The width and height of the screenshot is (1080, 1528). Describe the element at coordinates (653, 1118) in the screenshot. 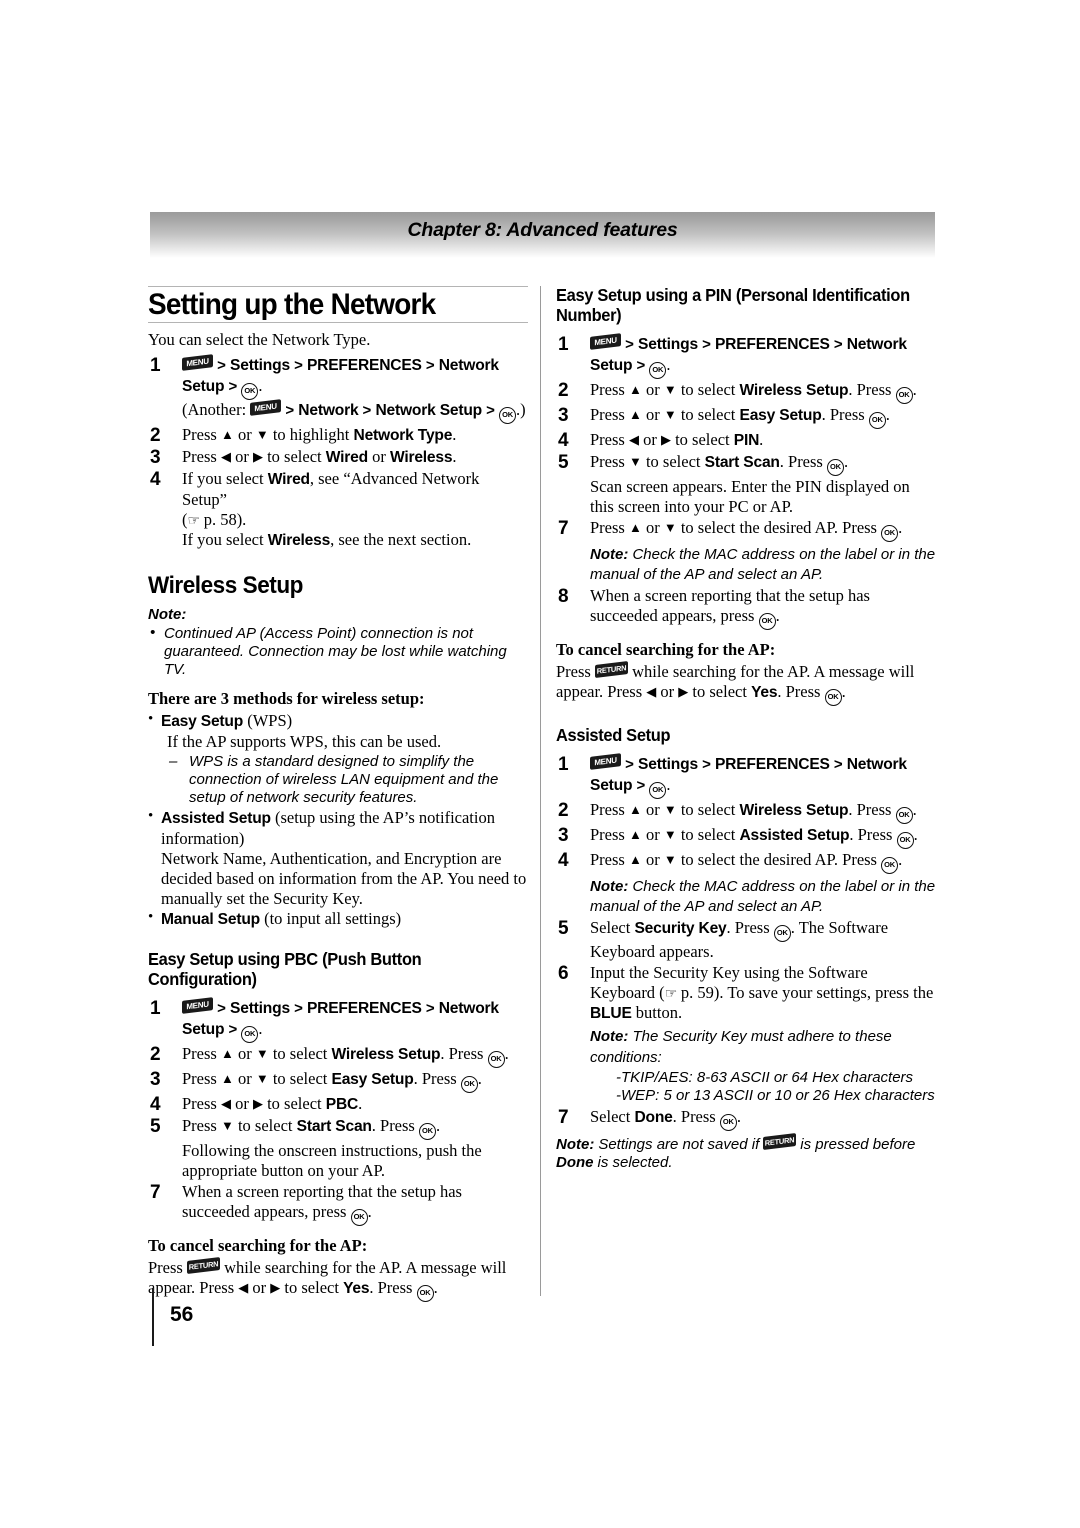

I see `step-target: Done` at that location.